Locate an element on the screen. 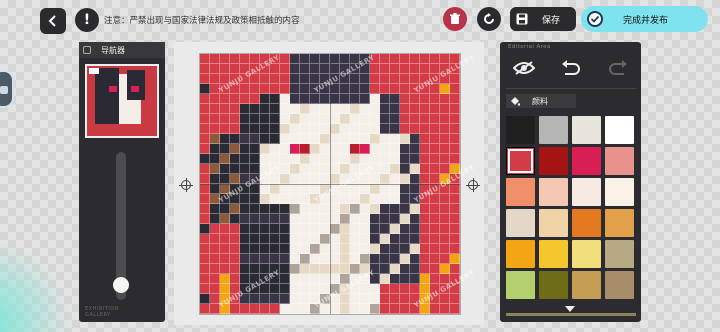 The height and width of the screenshot is (332, 720). finish-publish-button: 完成并发布 is located at coordinates (644, 19).